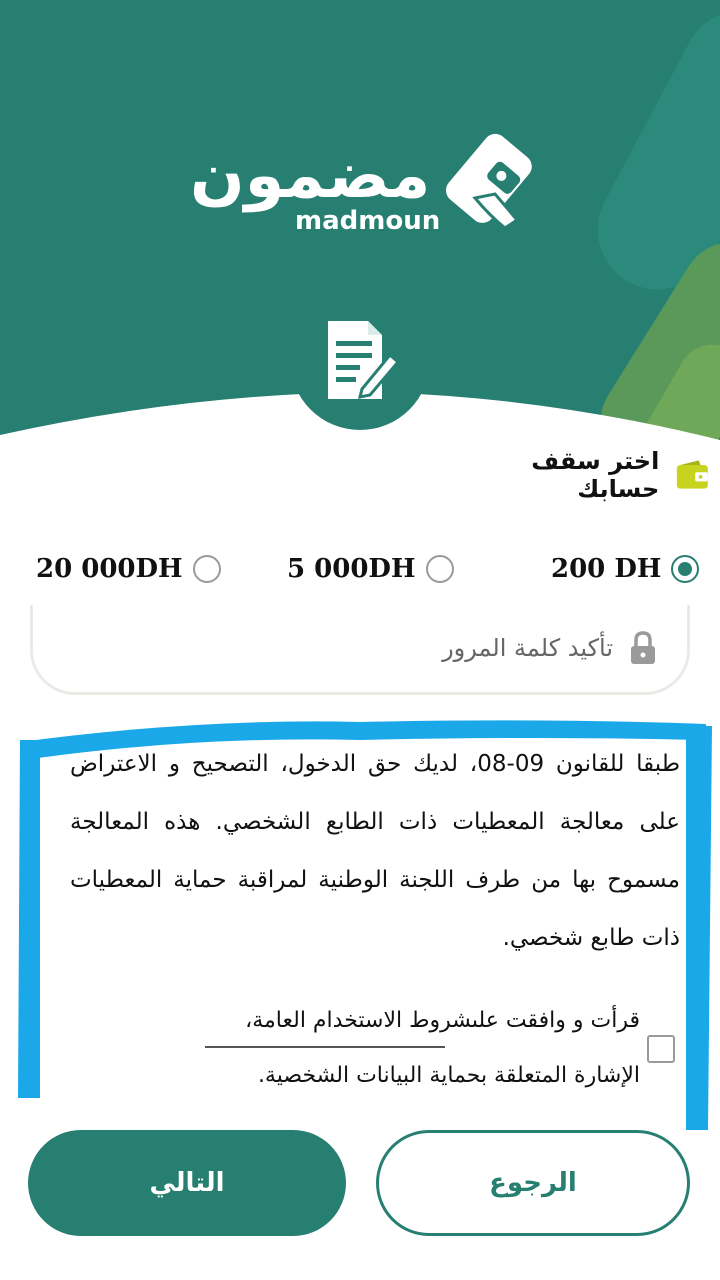  What do you see at coordinates (351, 569) in the screenshot?
I see `plafond-option-label: 5 000DH` at bounding box center [351, 569].